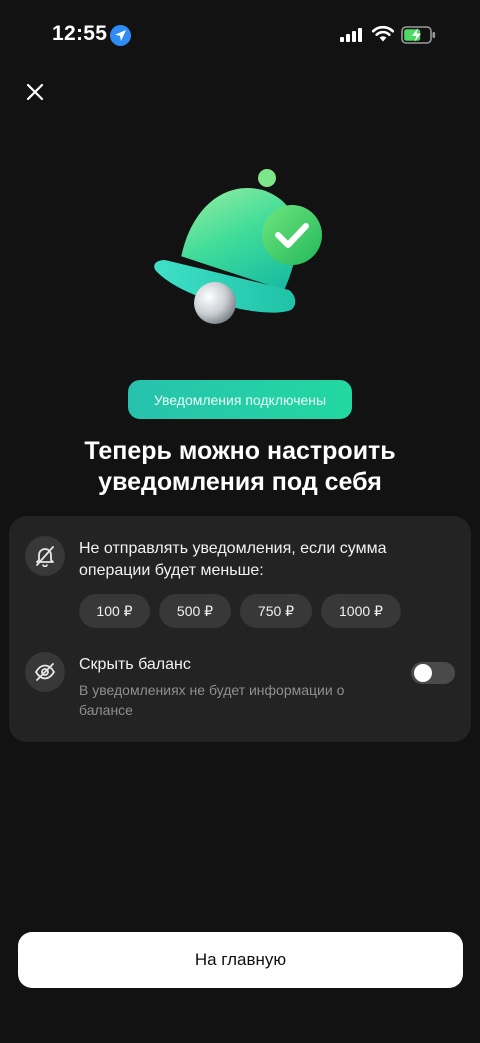 The width and height of the screenshot is (480, 1043). I want to click on battery-charging-icon, so click(418, 35).